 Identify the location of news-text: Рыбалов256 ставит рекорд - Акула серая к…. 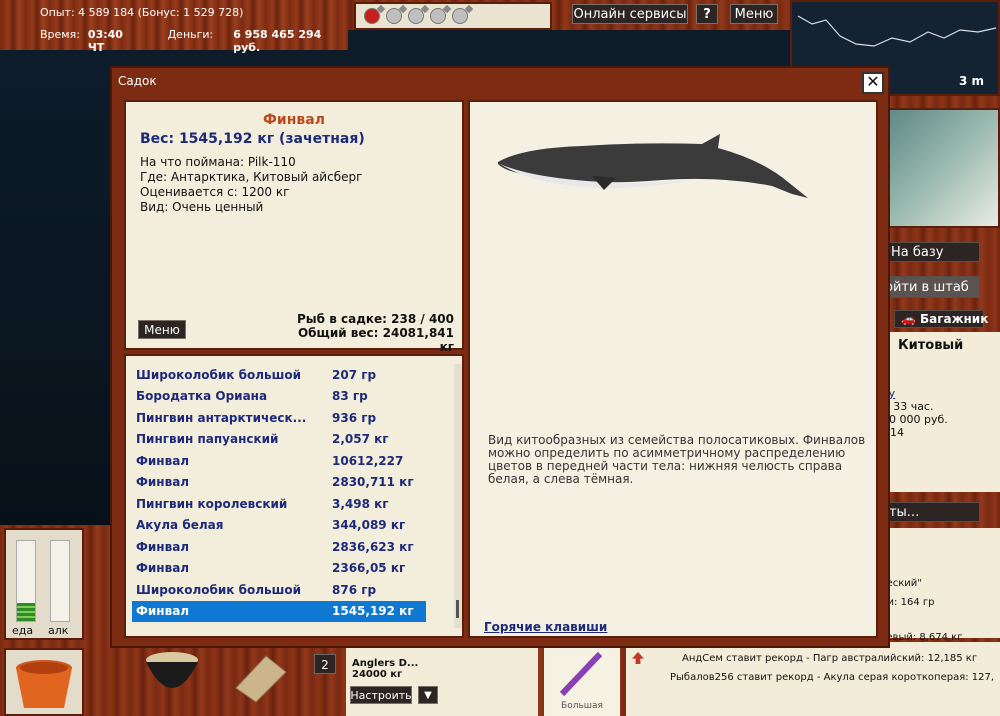
(832, 677).